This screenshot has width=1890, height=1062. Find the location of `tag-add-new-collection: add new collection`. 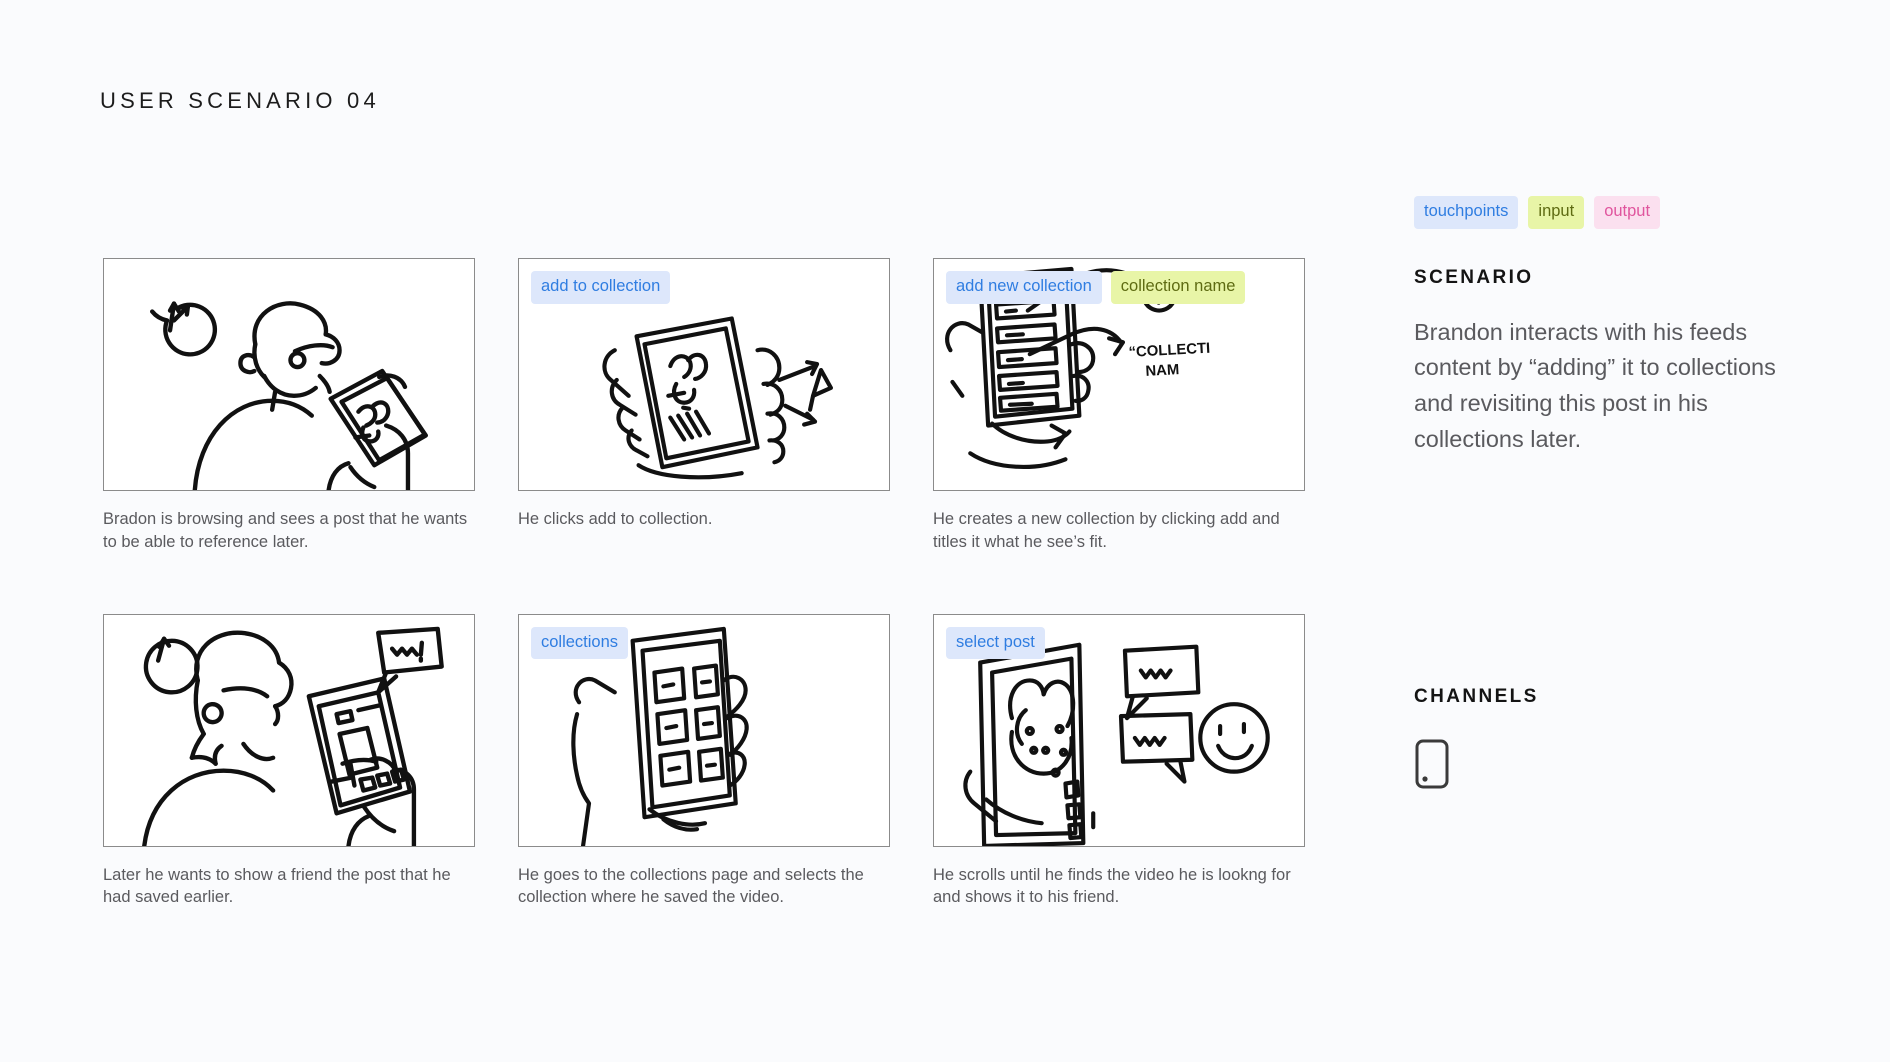

tag-add-new-collection: add new collection is located at coordinates (1024, 287).